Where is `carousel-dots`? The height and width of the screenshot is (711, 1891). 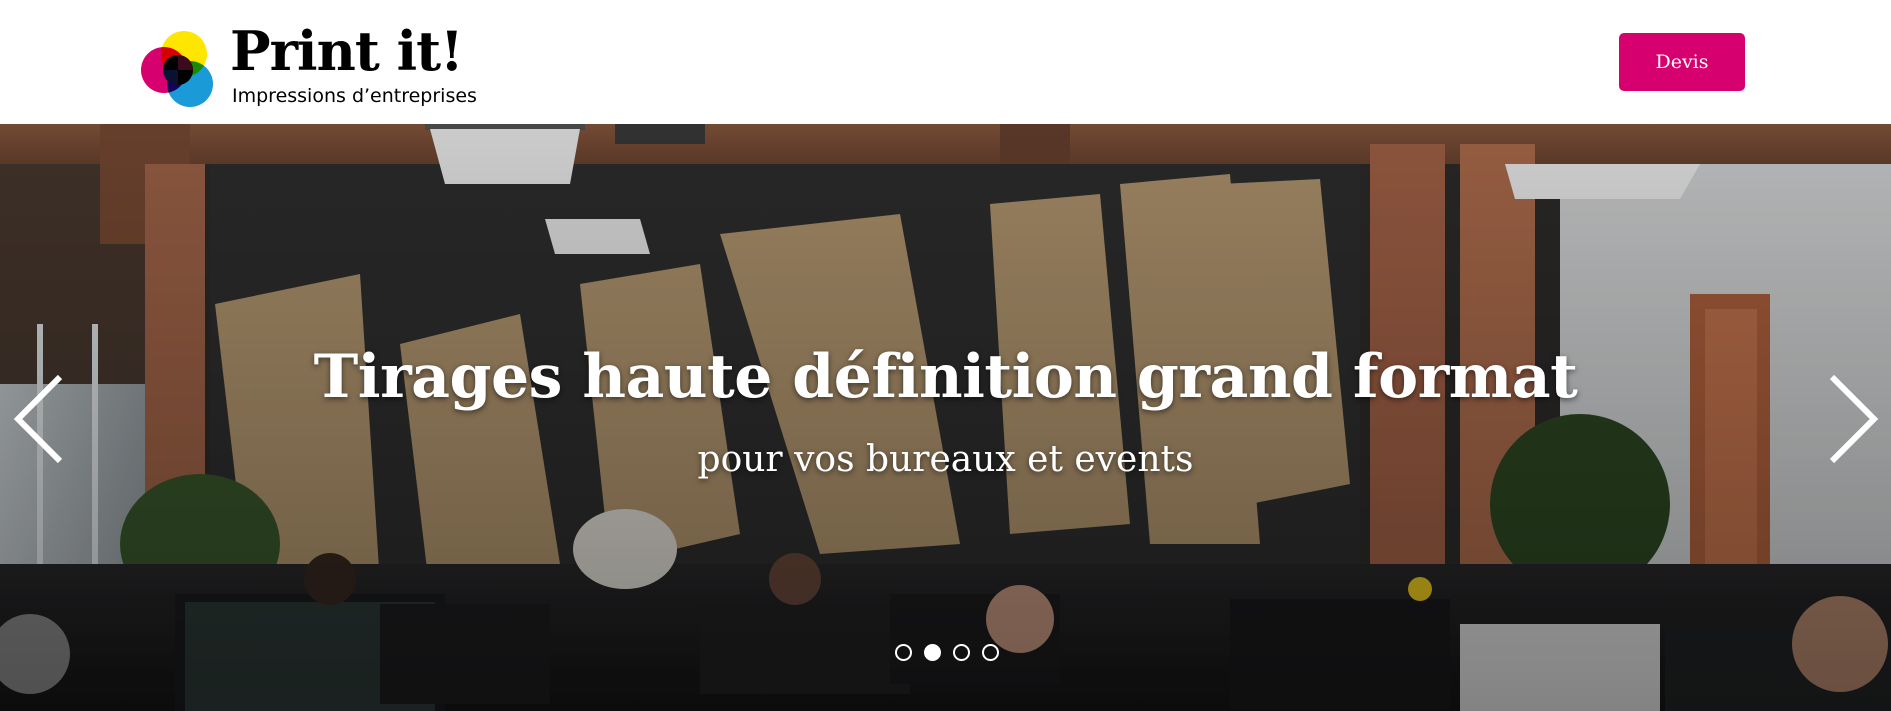 carousel-dots is located at coordinates (949, 654).